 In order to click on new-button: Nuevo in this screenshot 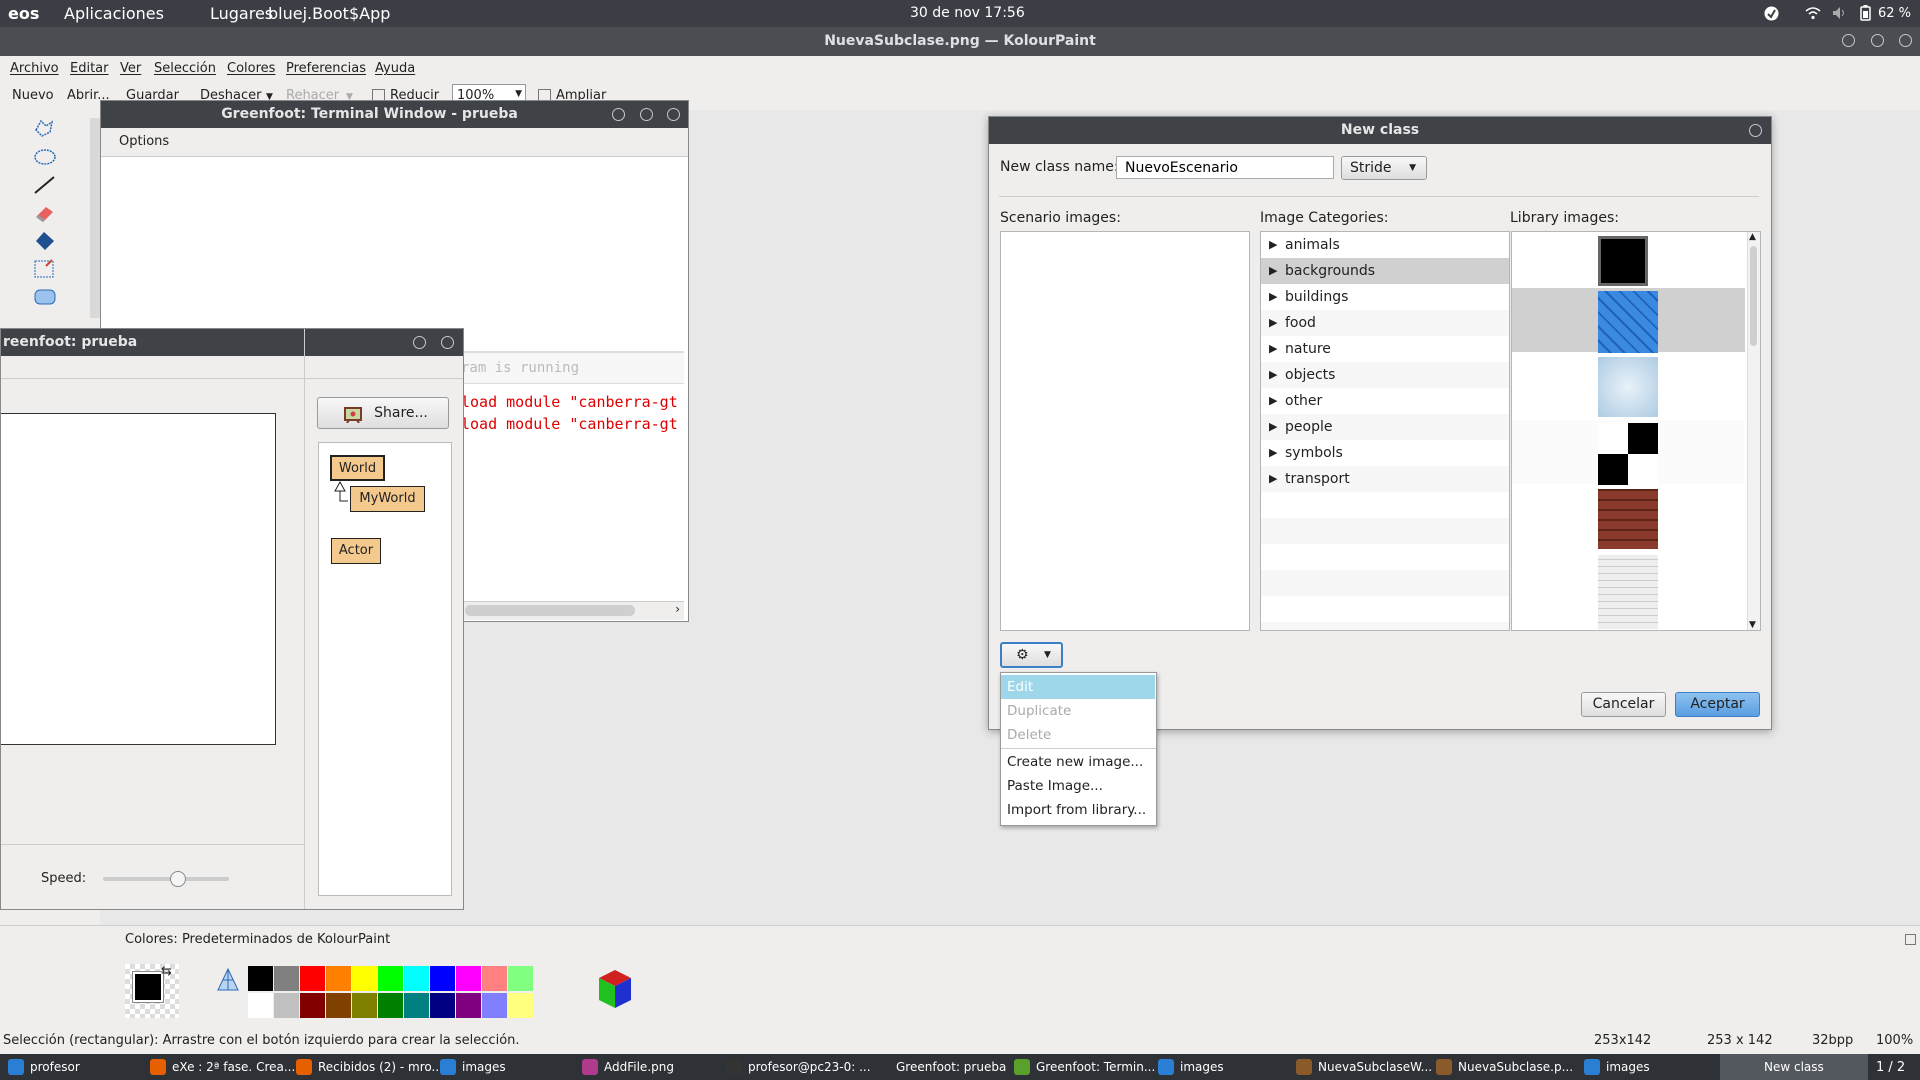, I will do `click(33, 95)`.